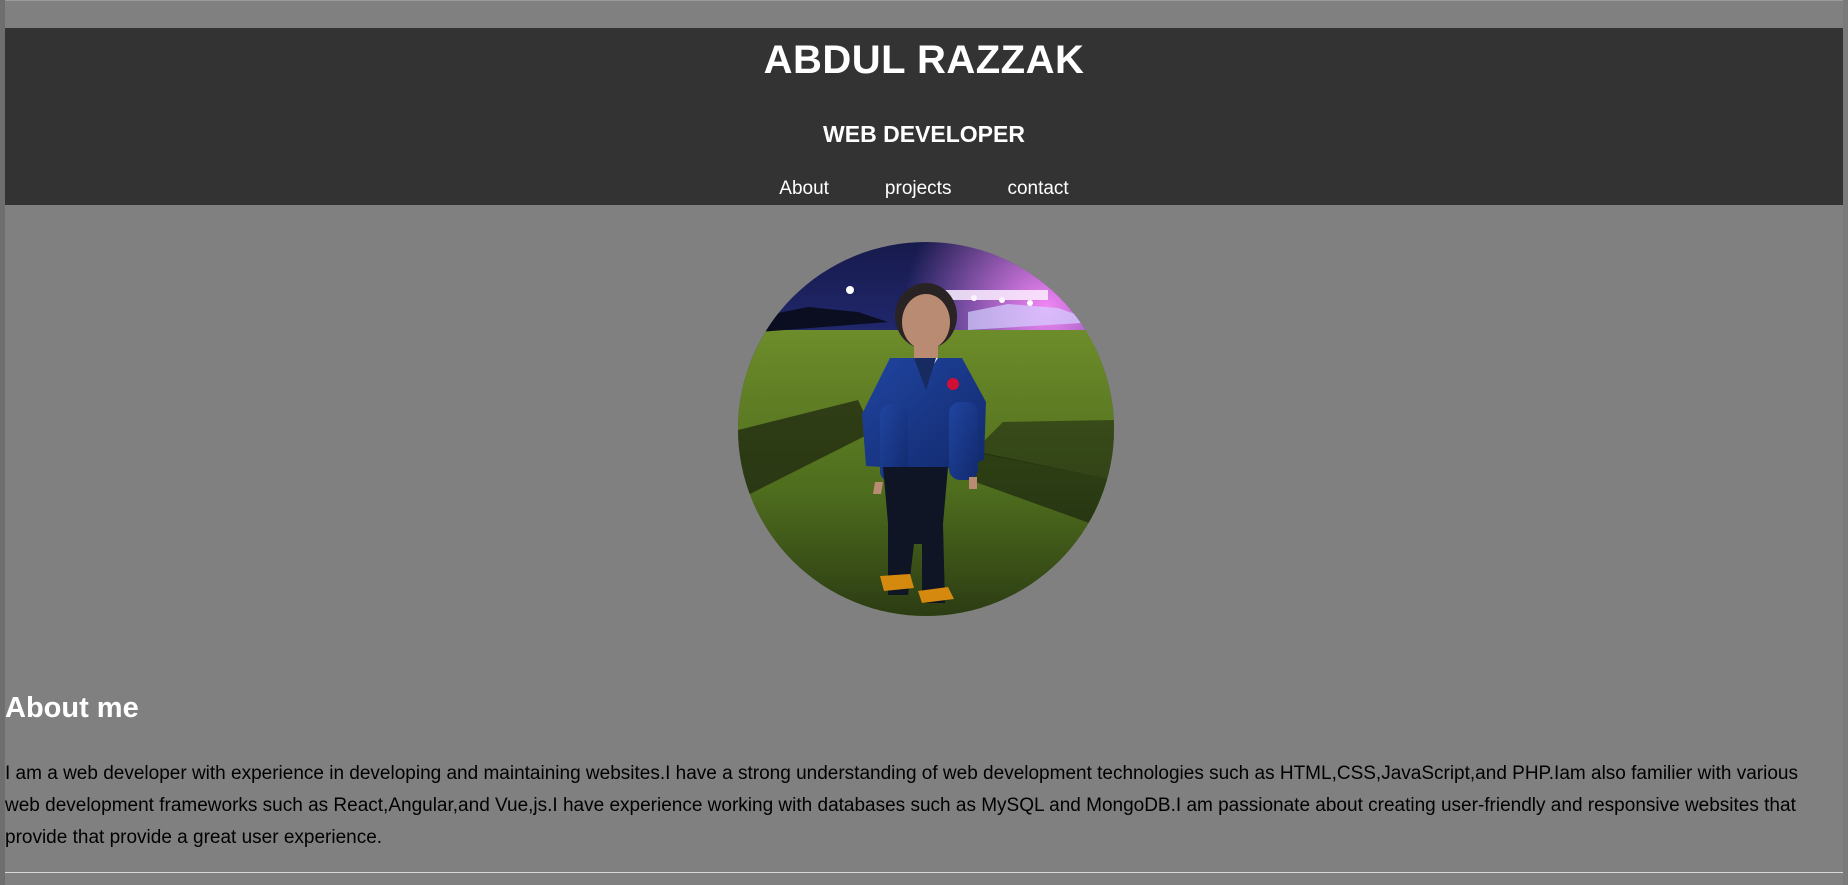 Image resolution: width=1848 pixels, height=885 pixels. Describe the element at coordinates (924, 134) in the screenshot. I see `site-subtitle: WEB DEVELOPER` at that location.